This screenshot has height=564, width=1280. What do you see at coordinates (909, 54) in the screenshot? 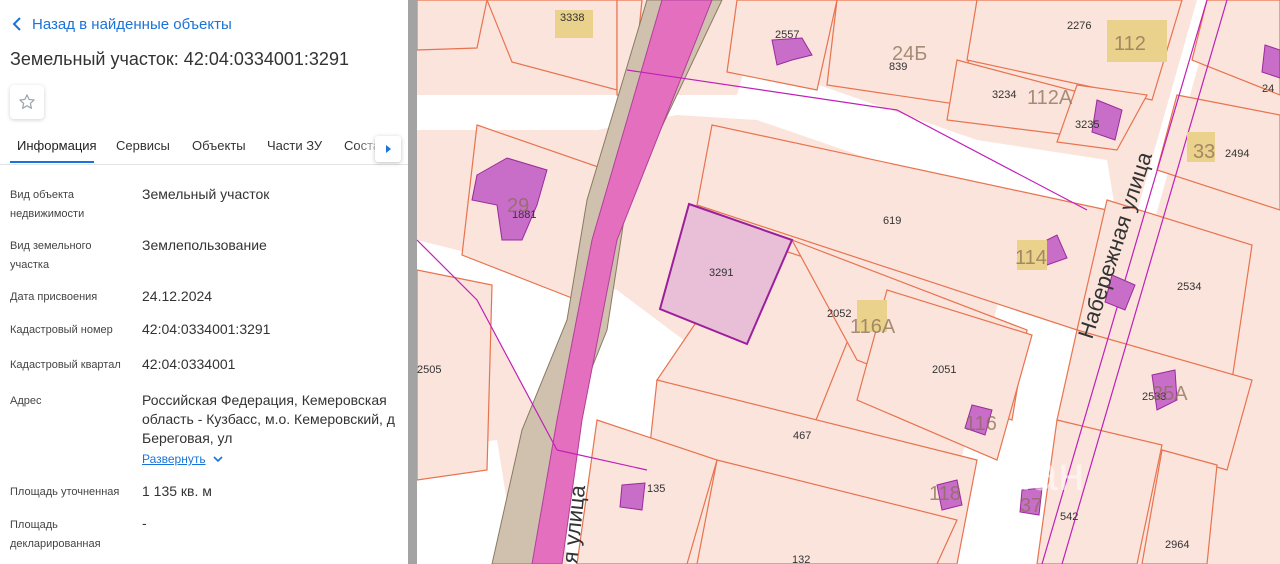
I see `house-number: 24Б` at bounding box center [909, 54].